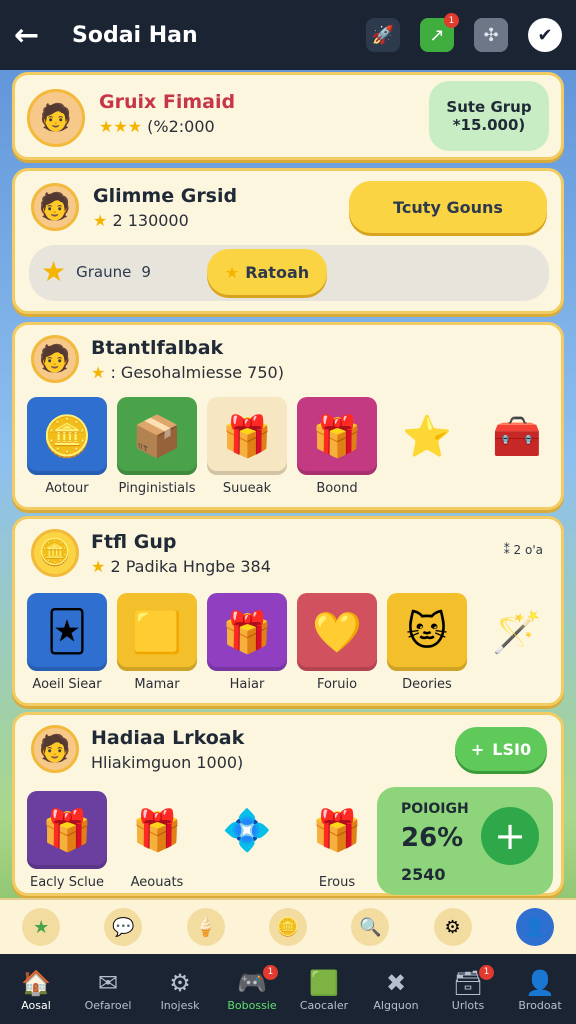 The image size is (576, 1024). Describe the element at coordinates (337, 684) in the screenshot. I see `tile-label: Foruio` at that location.